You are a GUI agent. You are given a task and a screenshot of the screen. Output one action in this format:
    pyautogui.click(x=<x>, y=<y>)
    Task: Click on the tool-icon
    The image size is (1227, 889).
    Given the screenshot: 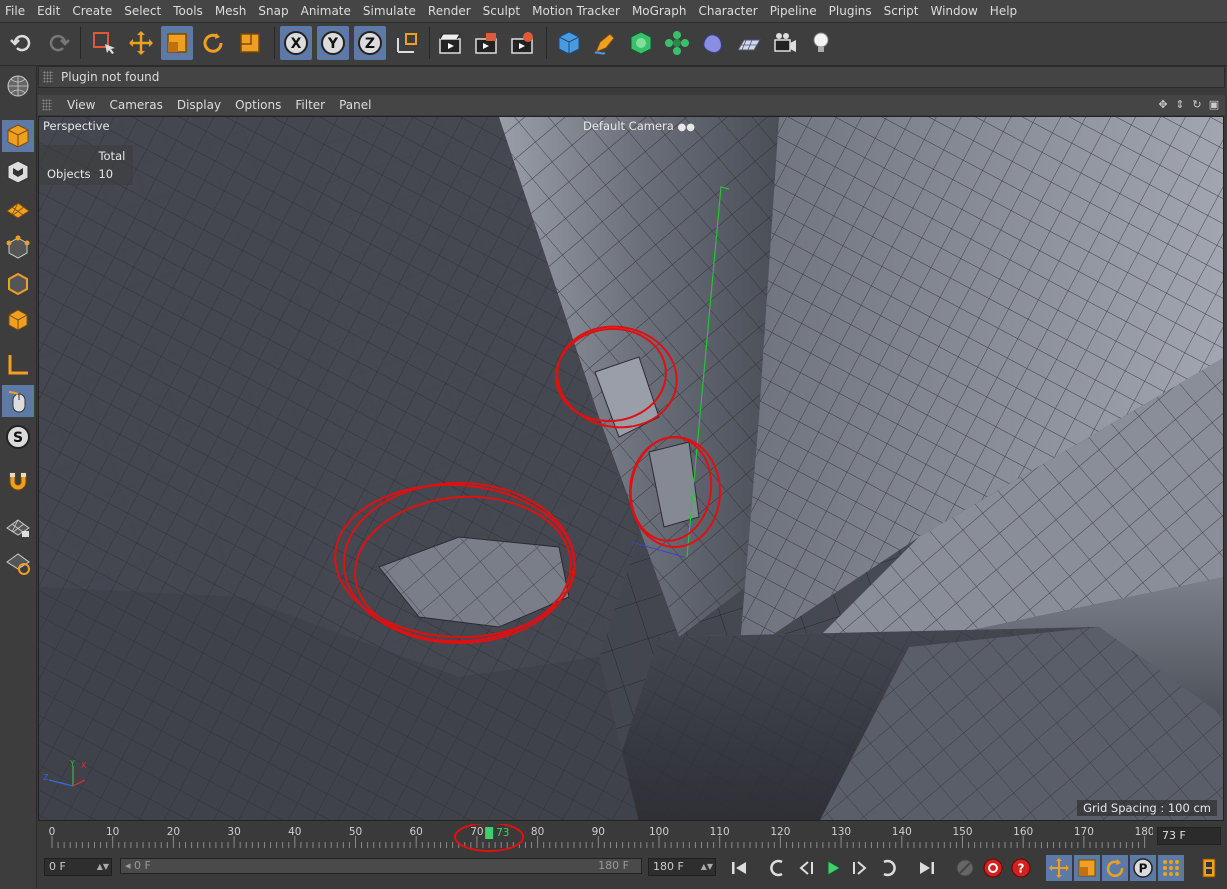 What is the action you would take?
    pyautogui.click(x=250, y=43)
    